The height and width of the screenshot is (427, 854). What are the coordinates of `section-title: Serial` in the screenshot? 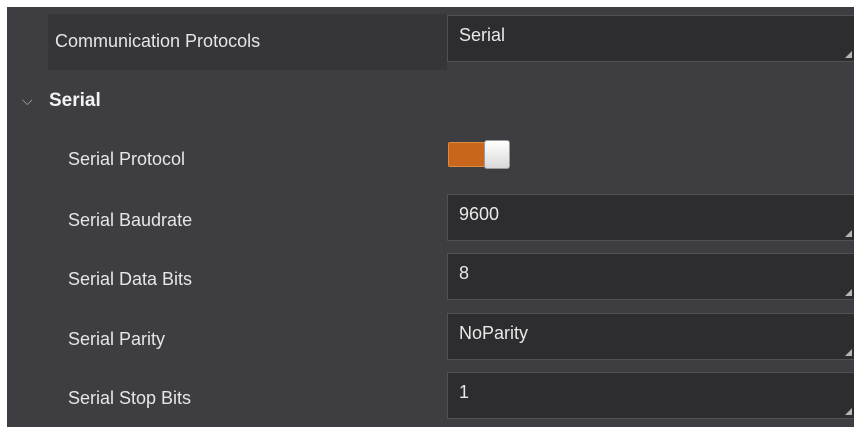 It's located at (75, 100).